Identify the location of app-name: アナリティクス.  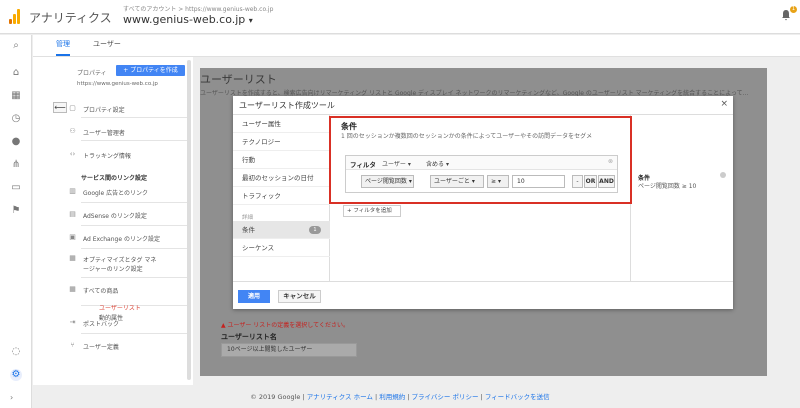
(70, 18).